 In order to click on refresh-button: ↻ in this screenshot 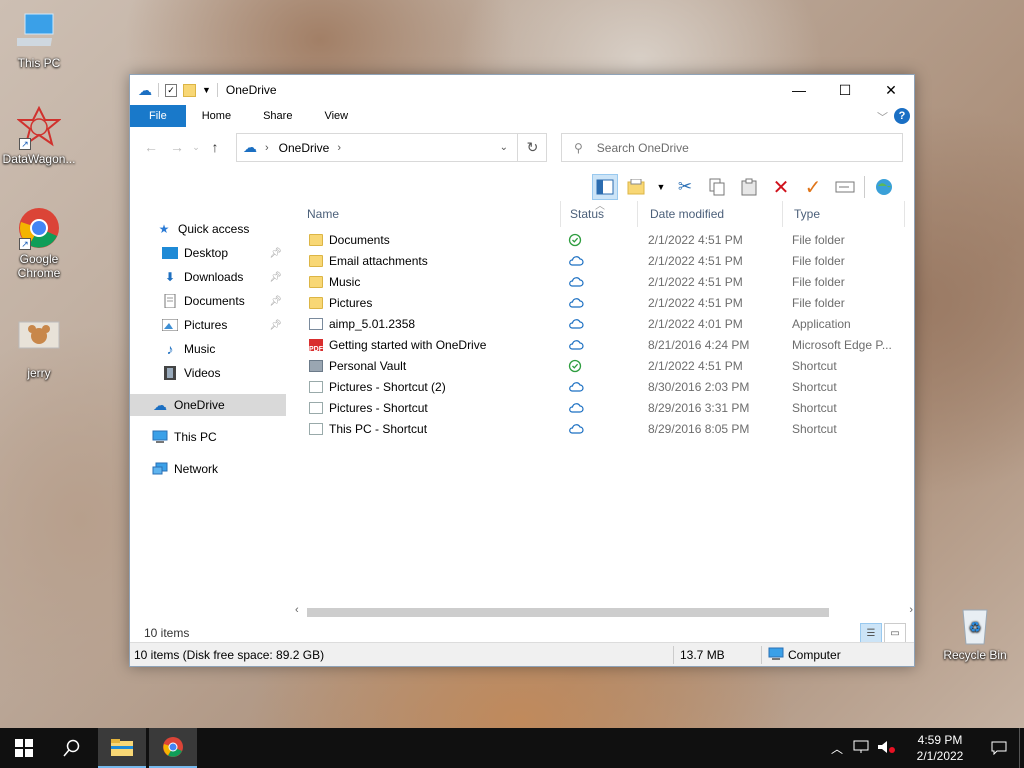, I will do `click(532, 147)`.